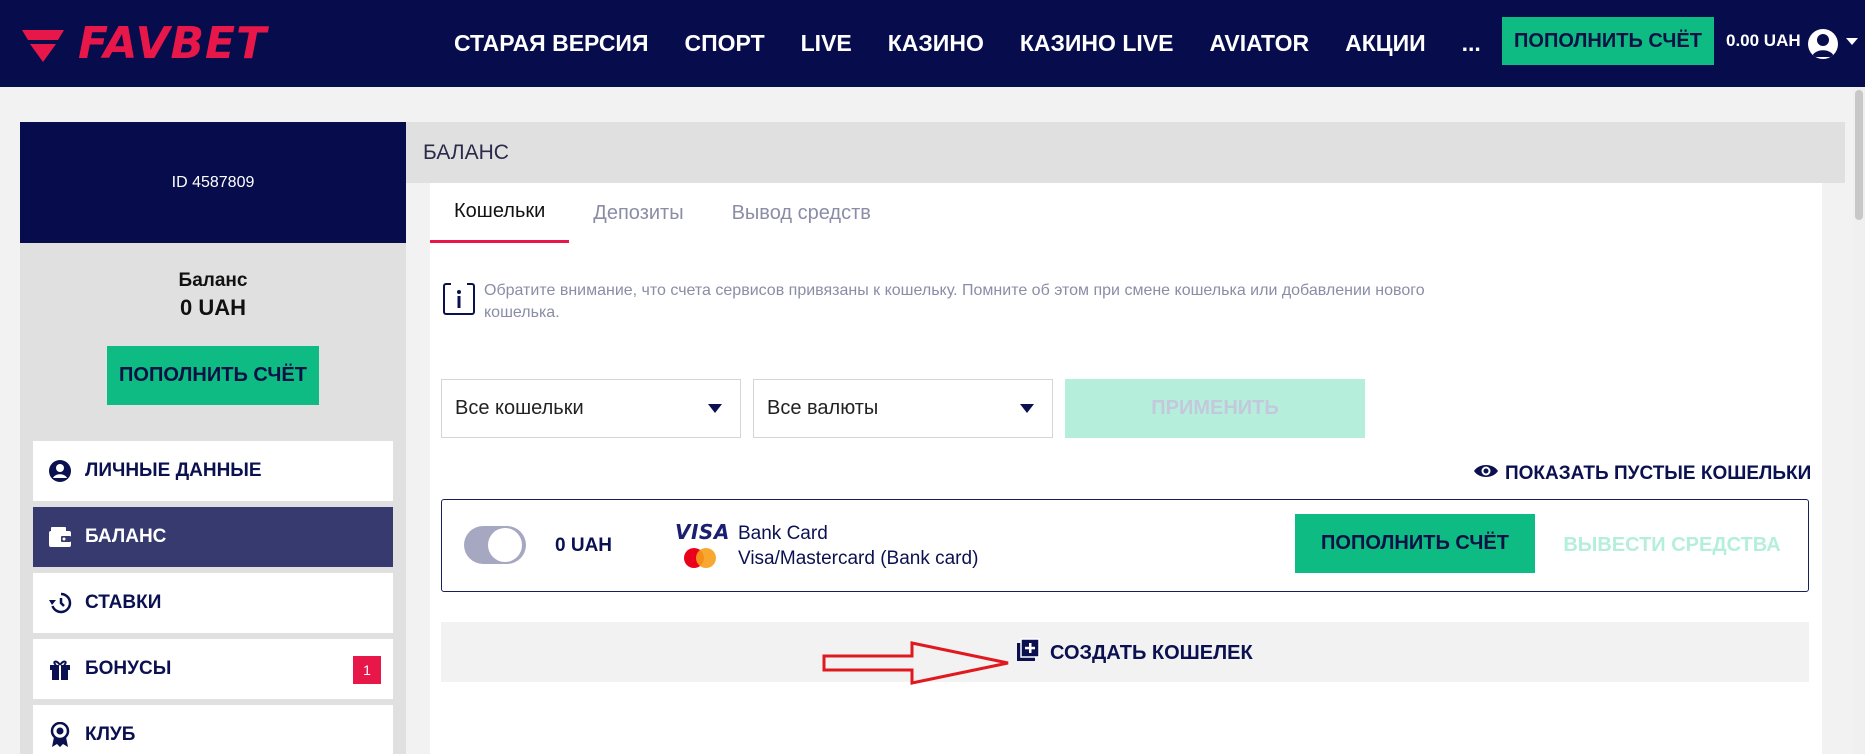  Describe the element at coordinates (823, 408) in the screenshot. I see `currencies-filter-value: Все валюты` at that location.